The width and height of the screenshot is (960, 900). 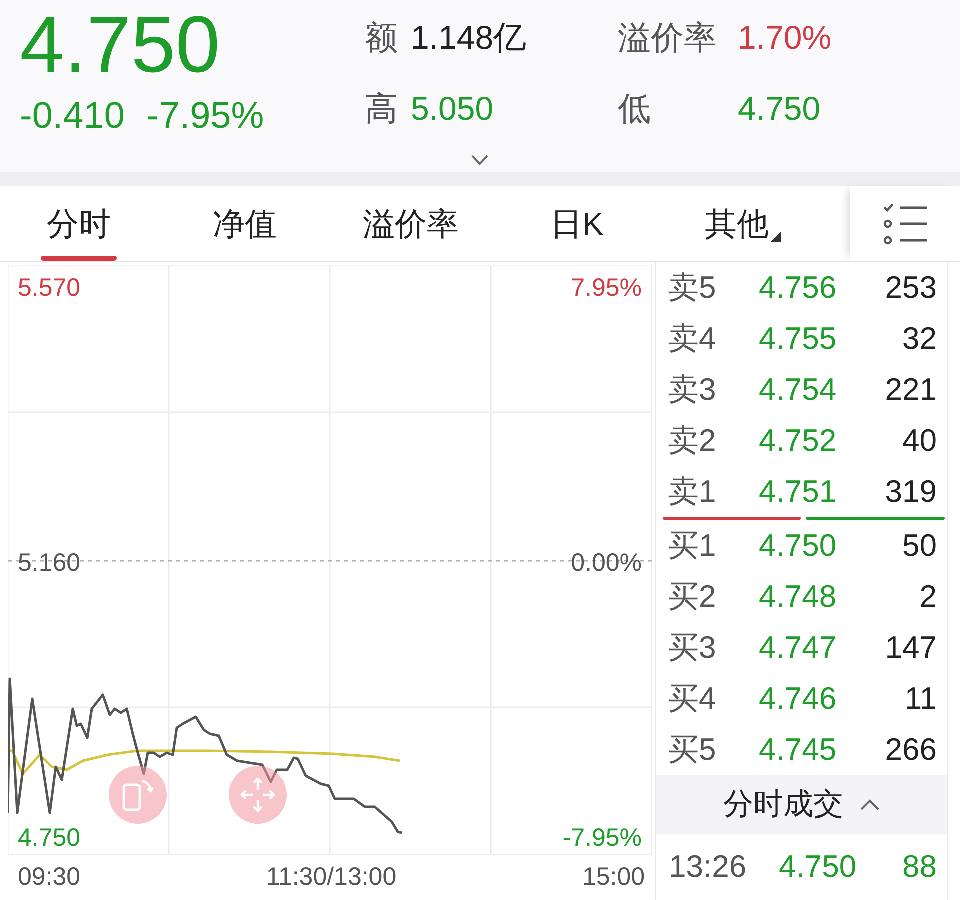 I want to click on order-price: 4.755, so click(x=798, y=338).